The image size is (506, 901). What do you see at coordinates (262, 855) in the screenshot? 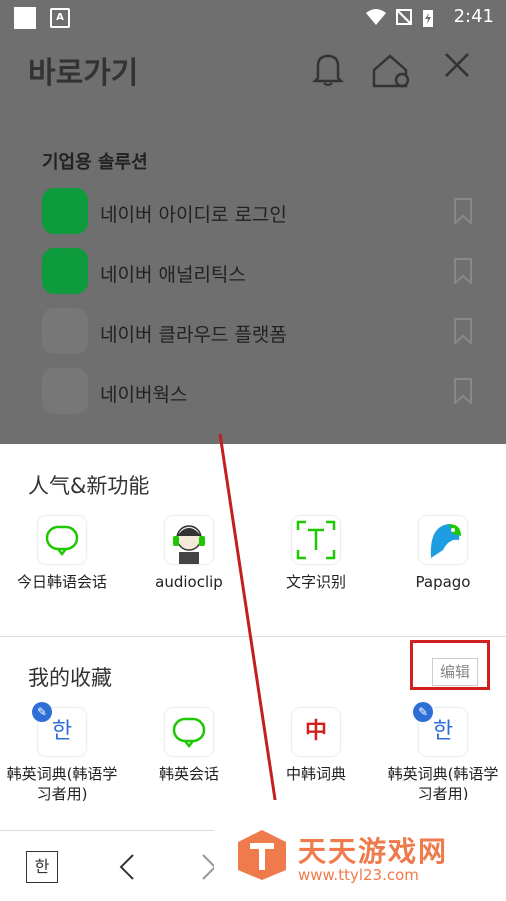
I see `watermark-logo-icon` at bounding box center [262, 855].